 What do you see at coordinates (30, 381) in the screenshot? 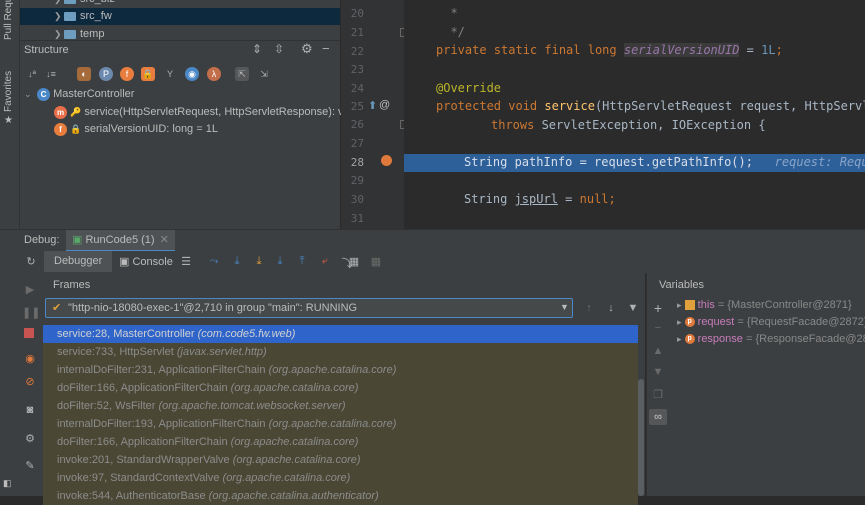
I see `mute-breakpoints-icon: ⊘` at bounding box center [30, 381].